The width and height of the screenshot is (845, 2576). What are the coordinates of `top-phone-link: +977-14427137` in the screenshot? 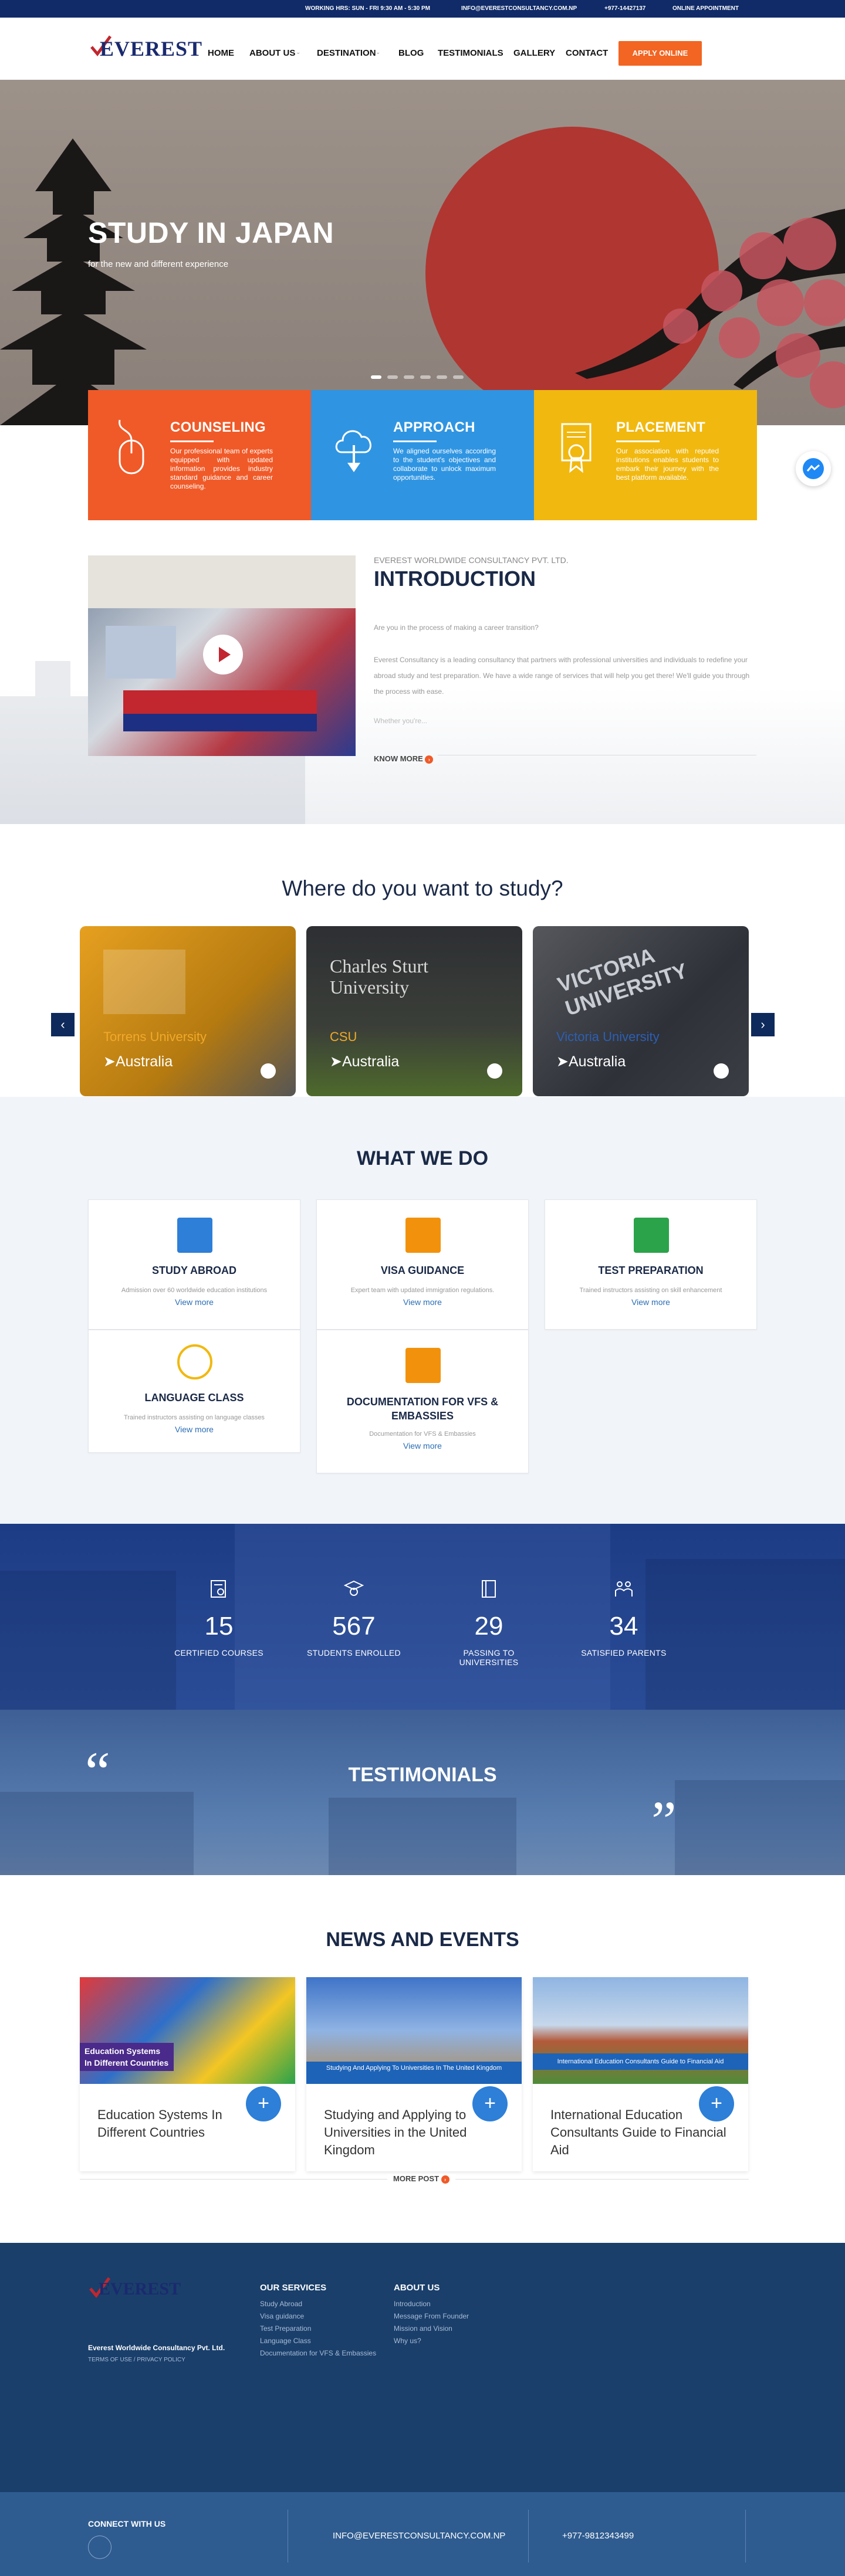 It's located at (625, 8).